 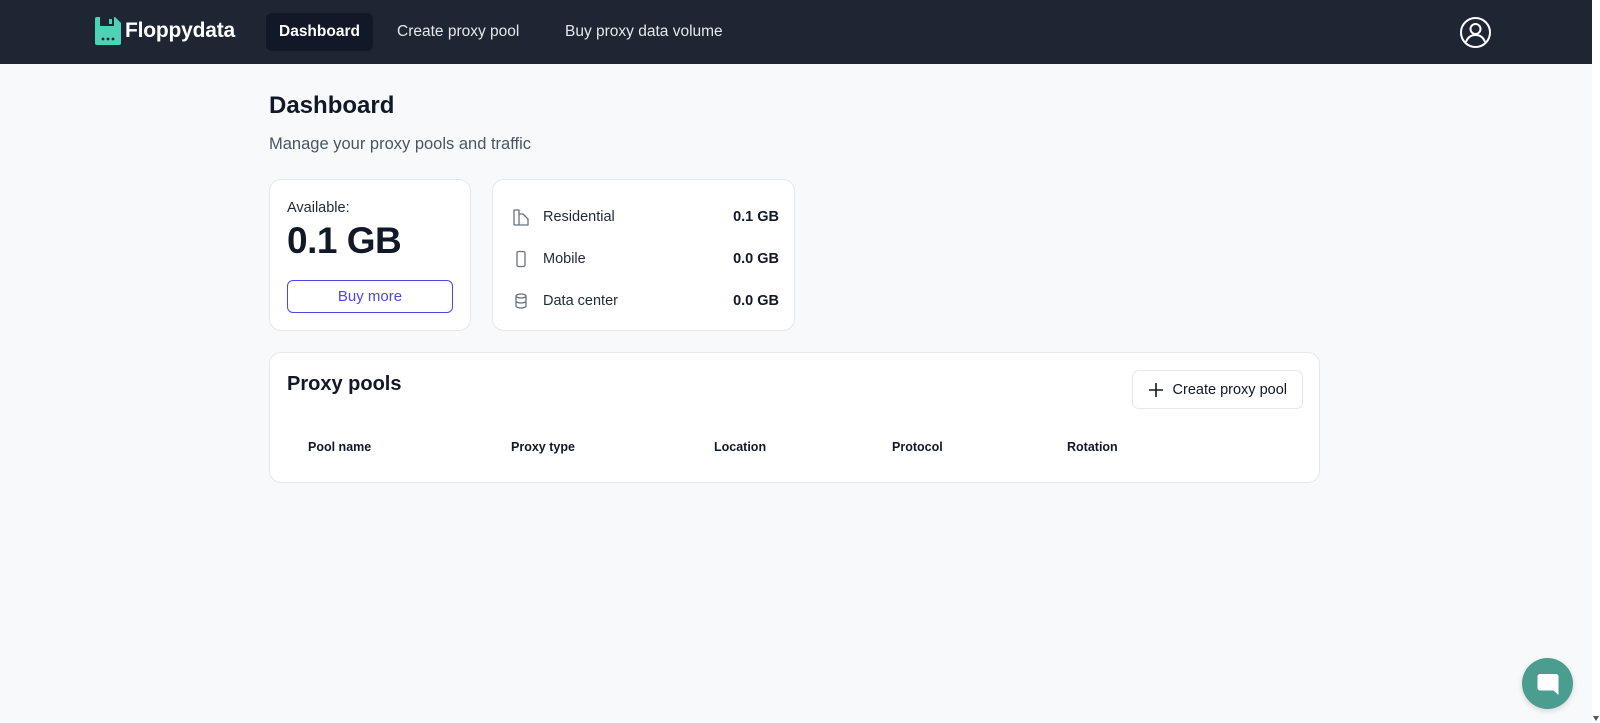 I want to click on traffic-type-value: 0.1 GB, so click(x=756, y=217).